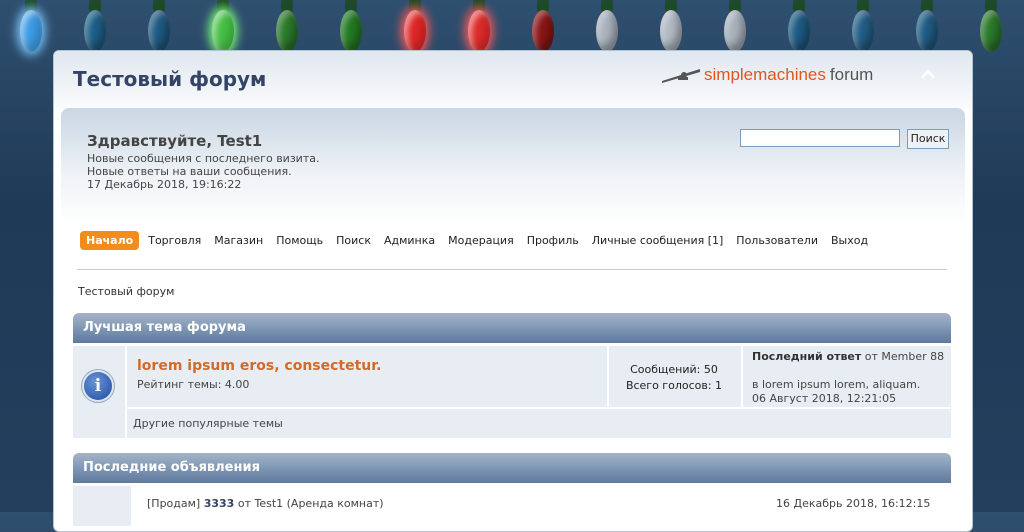 Image resolution: width=1024 pixels, height=532 pixels. What do you see at coordinates (175, 141) in the screenshot?
I see `greeting: Здравствуйте, Test1` at bounding box center [175, 141].